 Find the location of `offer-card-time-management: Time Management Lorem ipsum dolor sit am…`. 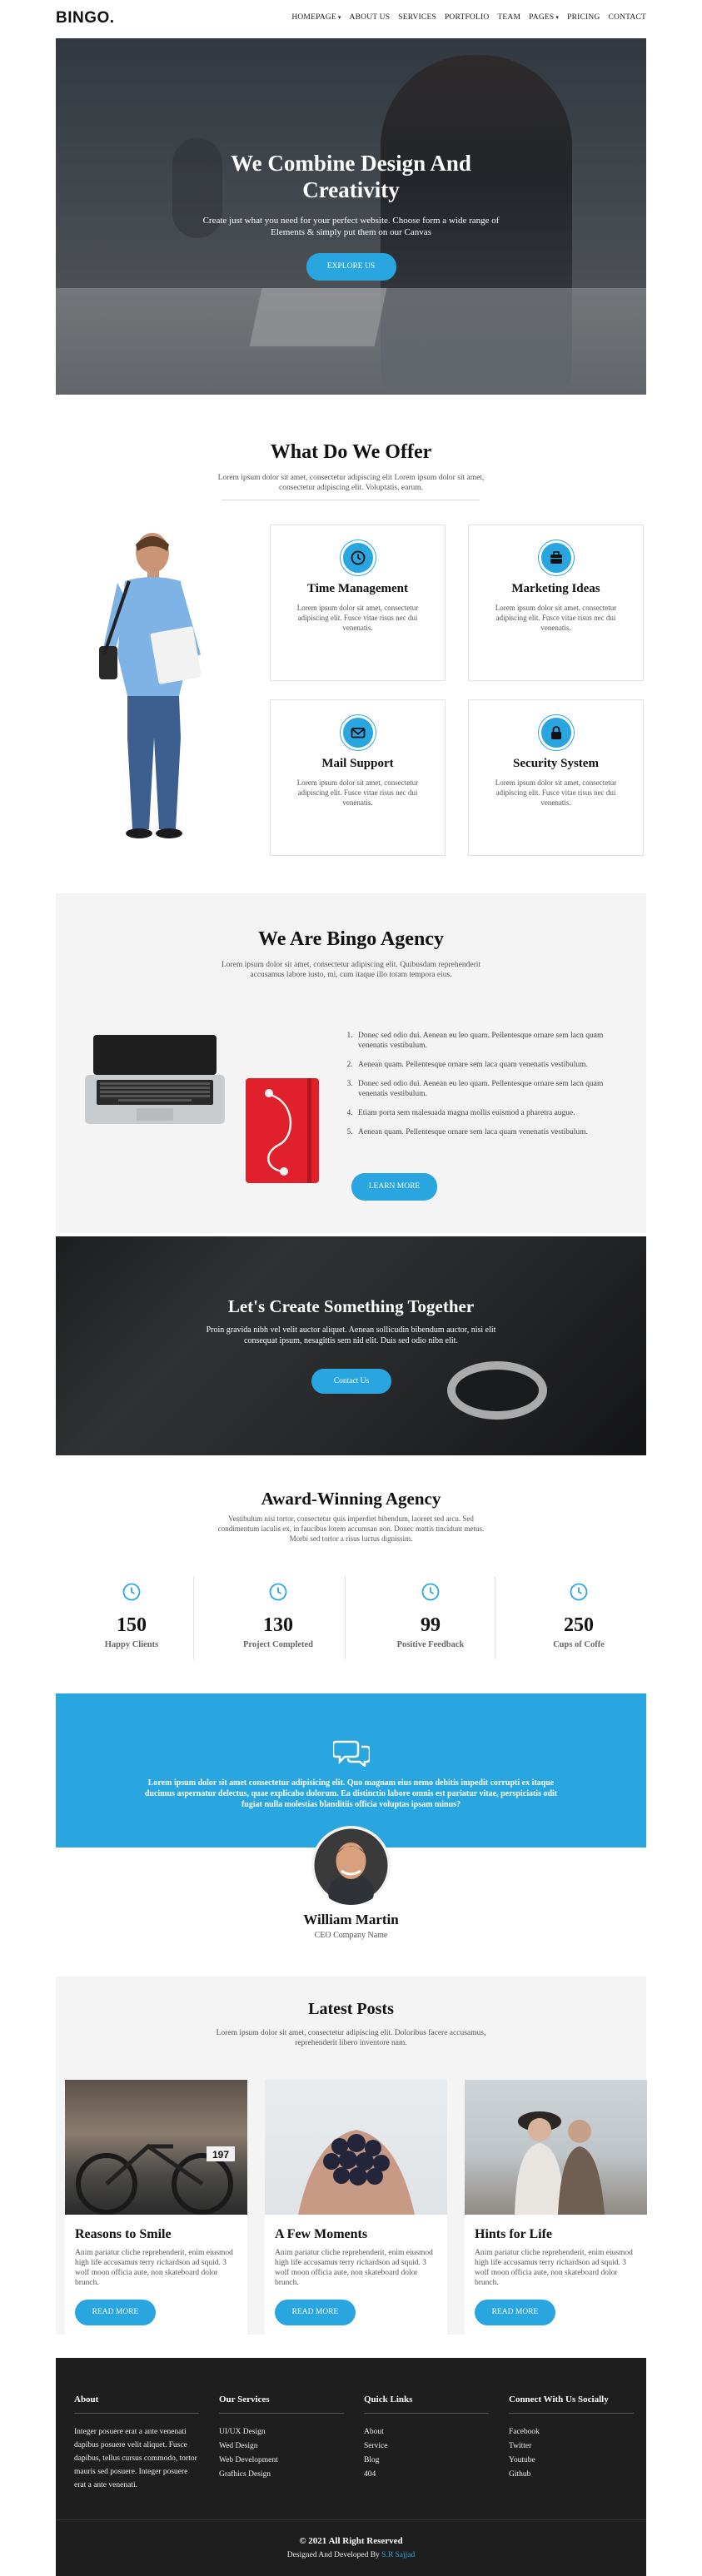

offer-card-time-management: Time Management Lorem ipsum dolor sit am… is located at coordinates (358, 603).